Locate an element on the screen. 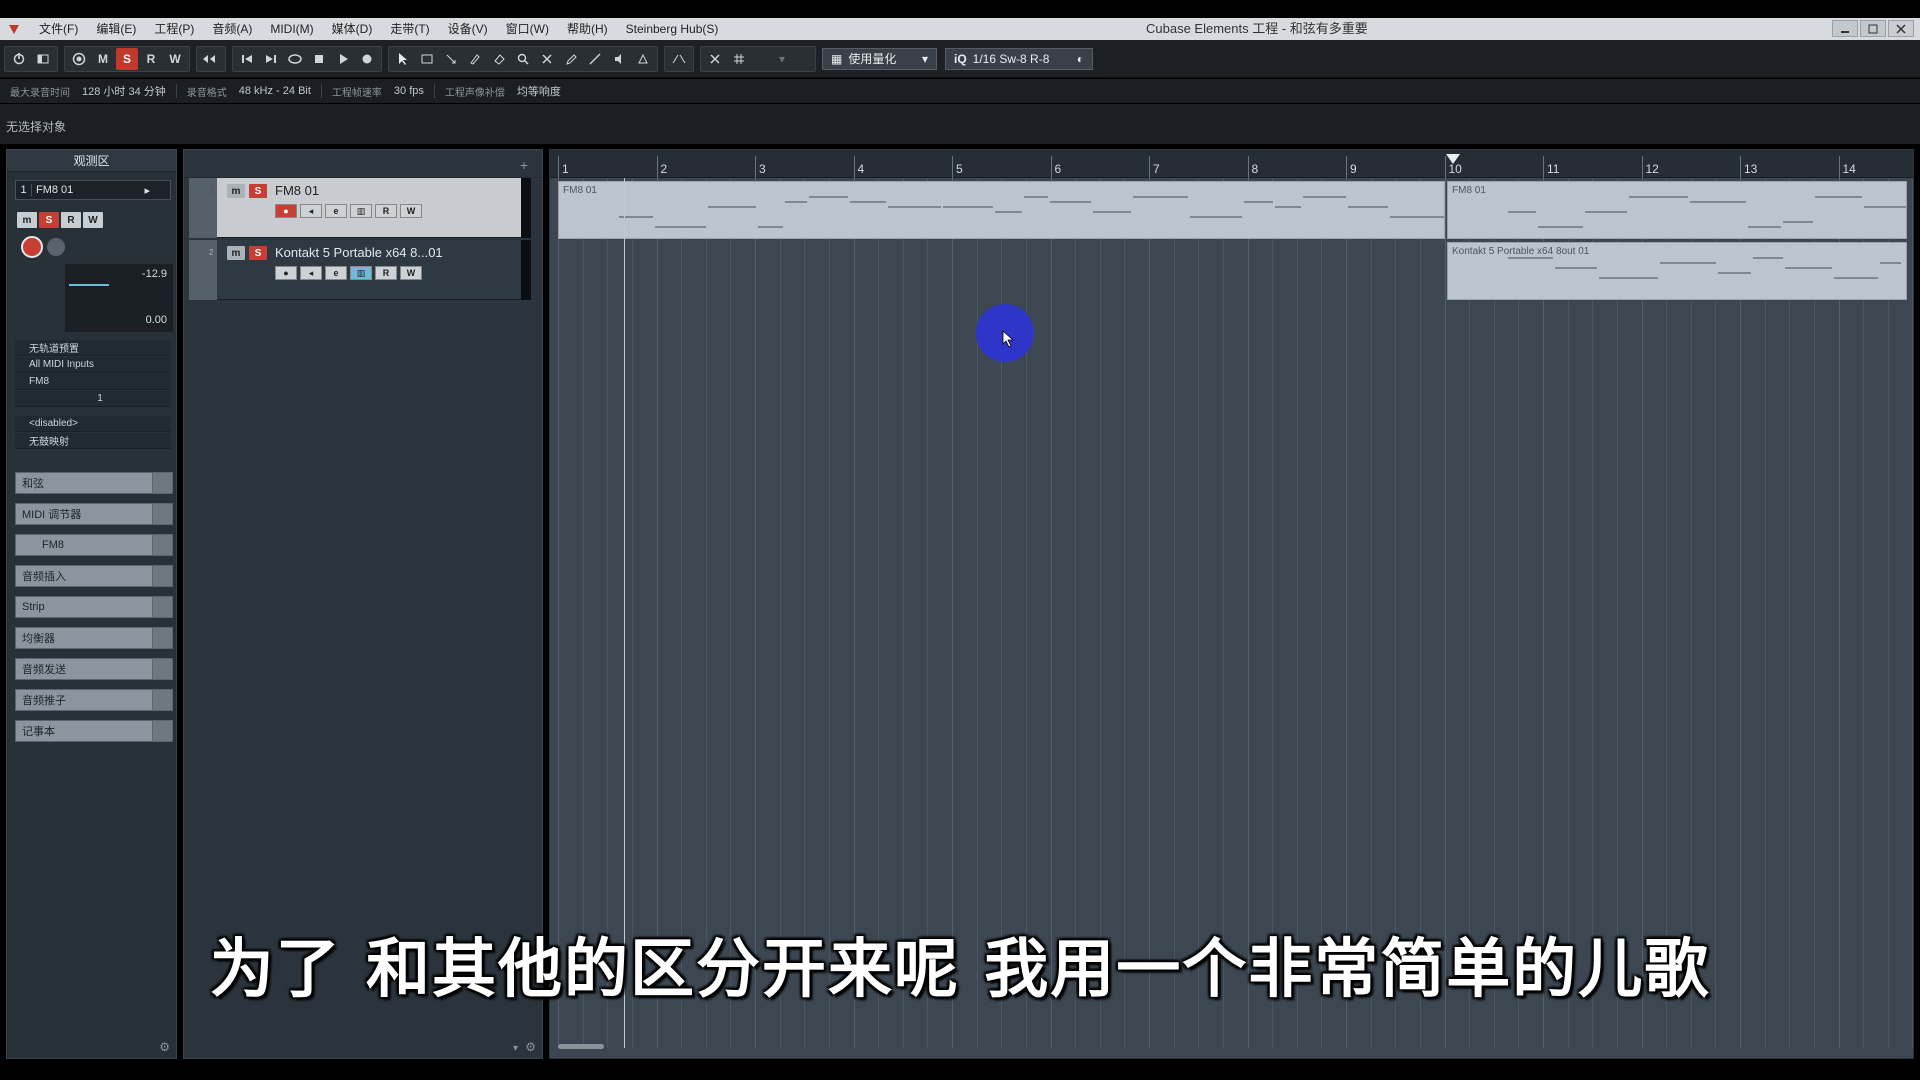 The height and width of the screenshot is (1080, 1920). section-audio-sends: 音频发送 is located at coordinates (94, 669).